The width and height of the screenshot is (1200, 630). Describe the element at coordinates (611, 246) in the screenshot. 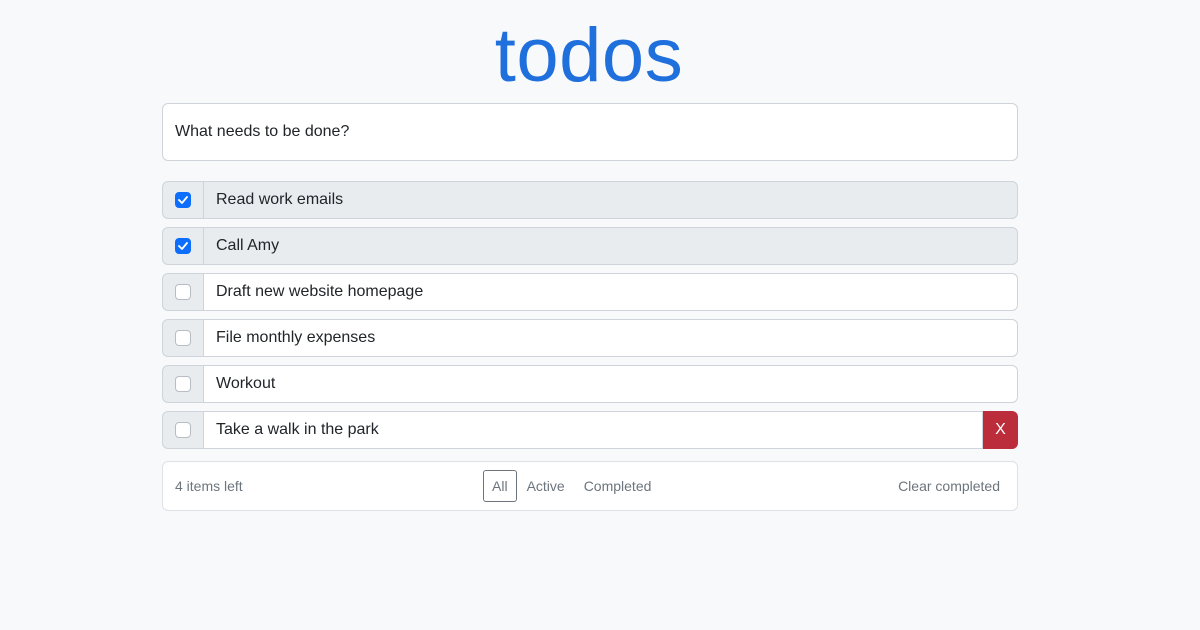

I see `todo-label: Call Amy` at that location.